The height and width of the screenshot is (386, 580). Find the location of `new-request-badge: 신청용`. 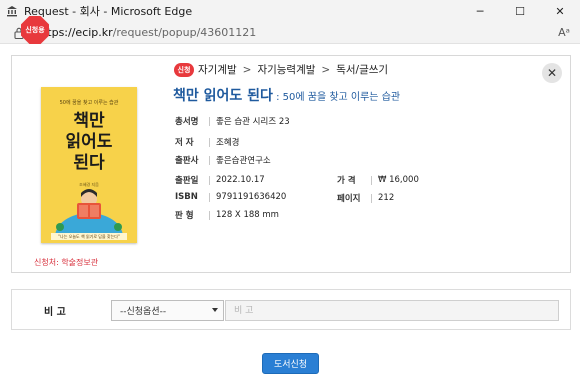

new-request-badge: 신청용 is located at coordinates (35, 30).